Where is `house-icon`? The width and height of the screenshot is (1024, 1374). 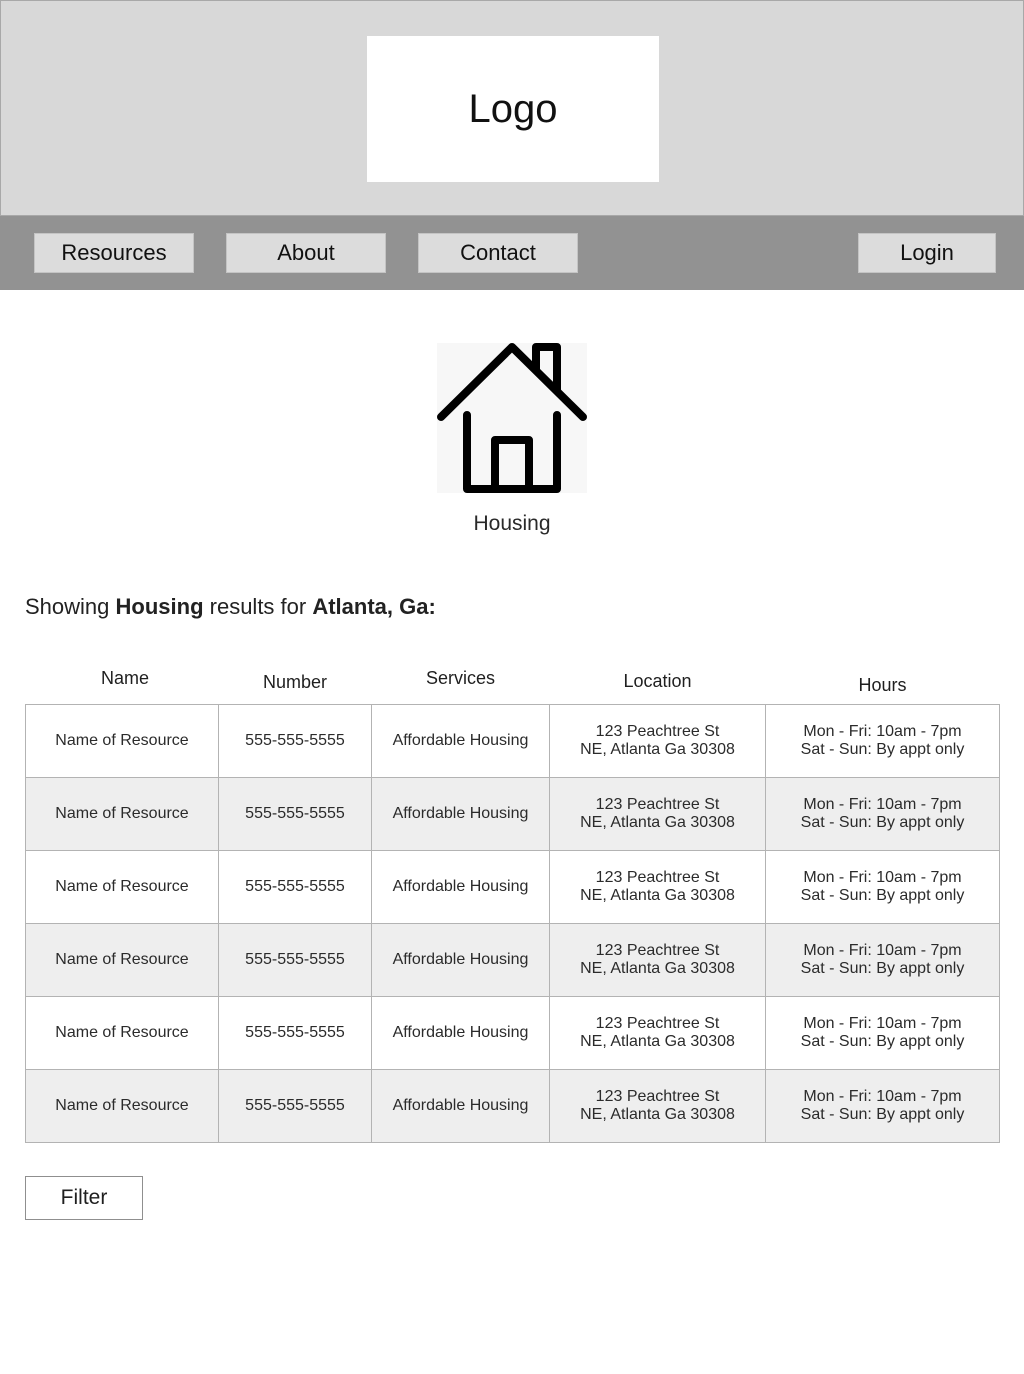
house-icon is located at coordinates (512, 418).